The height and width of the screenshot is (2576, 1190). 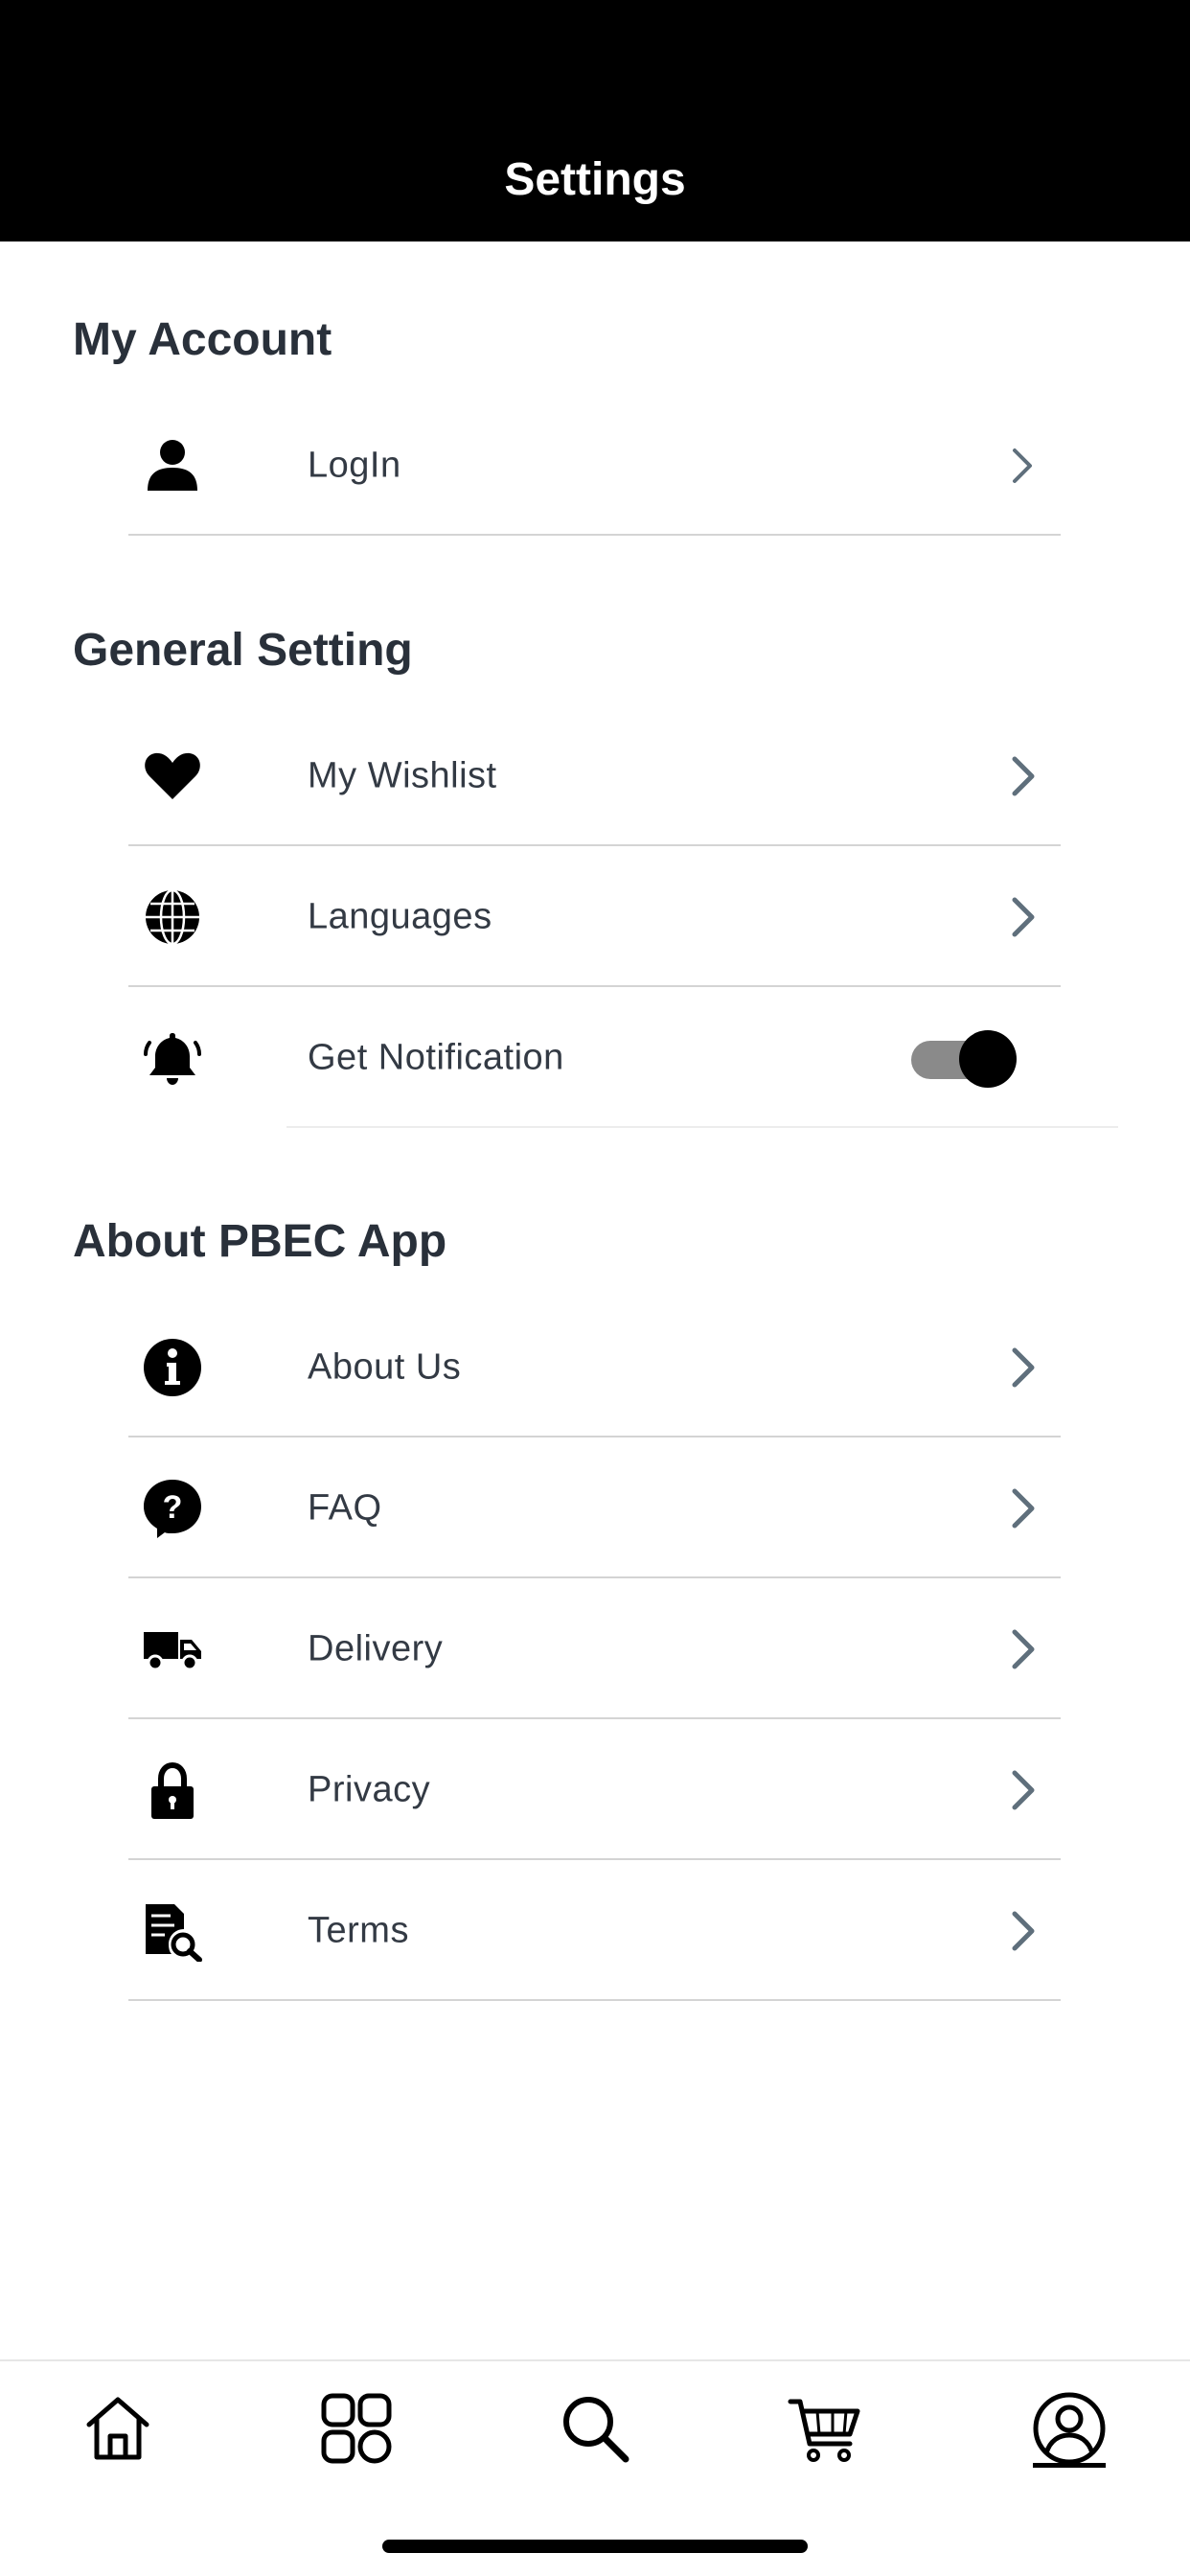 What do you see at coordinates (594, 1930) in the screenshot?
I see `settings-item-terms: Terms` at bounding box center [594, 1930].